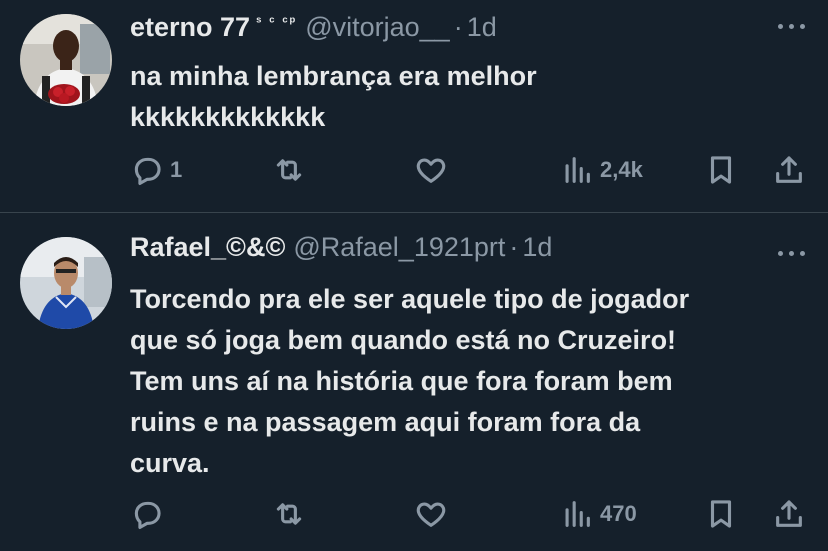  I want to click on reply-button: 1, so click(156, 170).